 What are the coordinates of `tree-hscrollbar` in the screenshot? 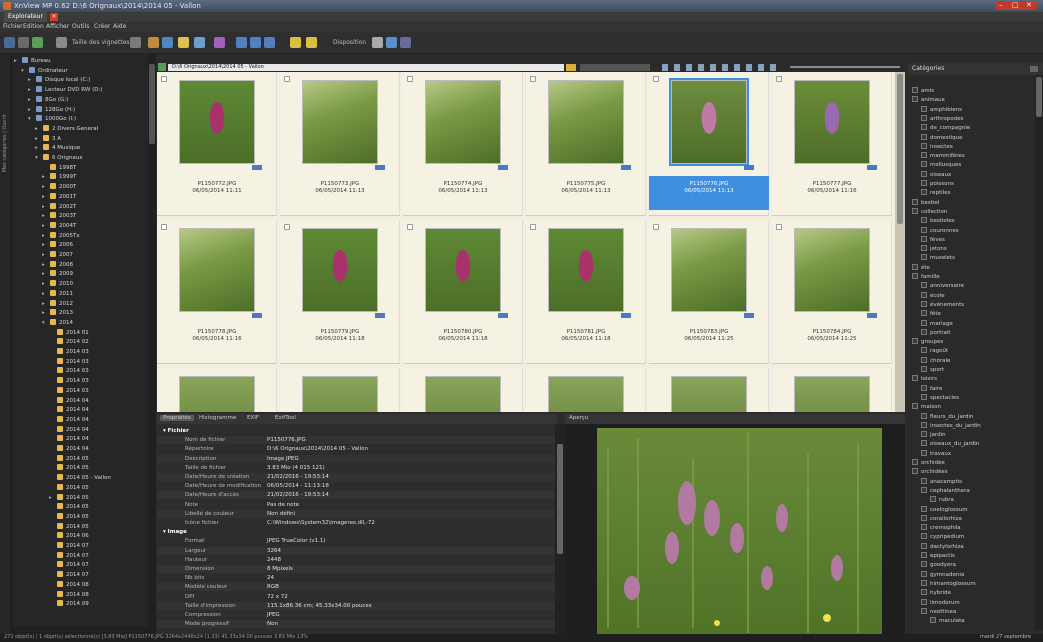 It's located at (84, 630).